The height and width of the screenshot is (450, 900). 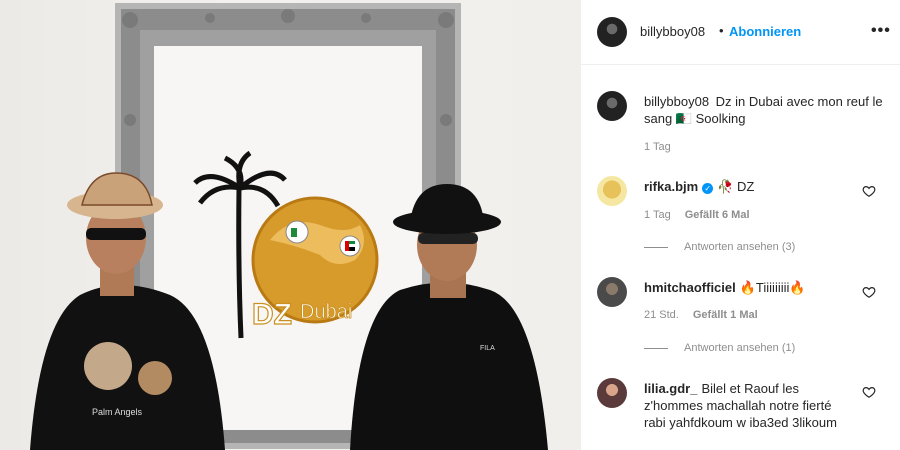 What do you see at coordinates (661, 315) in the screenshot?
I see `comment-time: 21 Std.` at bounding box center [661, 315].